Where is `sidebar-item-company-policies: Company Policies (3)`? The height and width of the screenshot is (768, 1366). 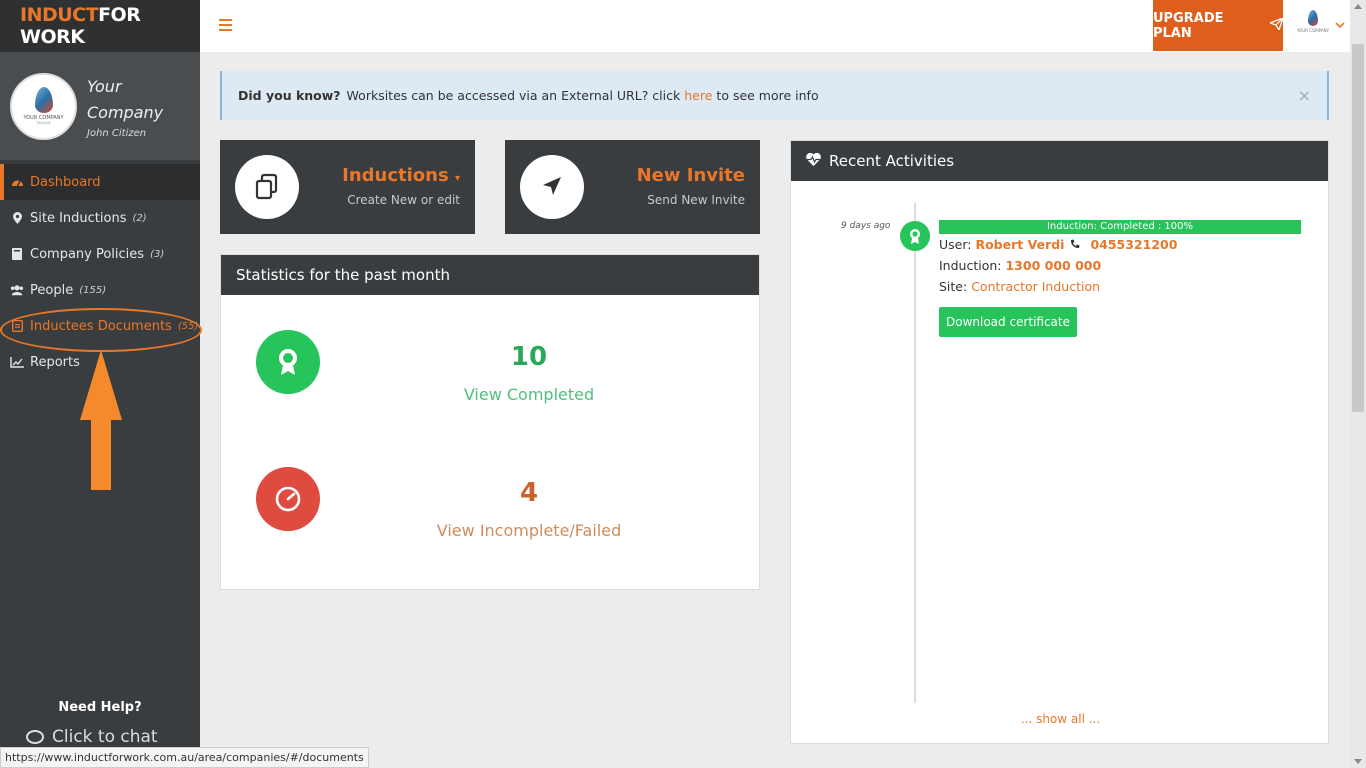 sidebar-item-company-policies: Company Policies (3) is located at coordinates (100, 254).